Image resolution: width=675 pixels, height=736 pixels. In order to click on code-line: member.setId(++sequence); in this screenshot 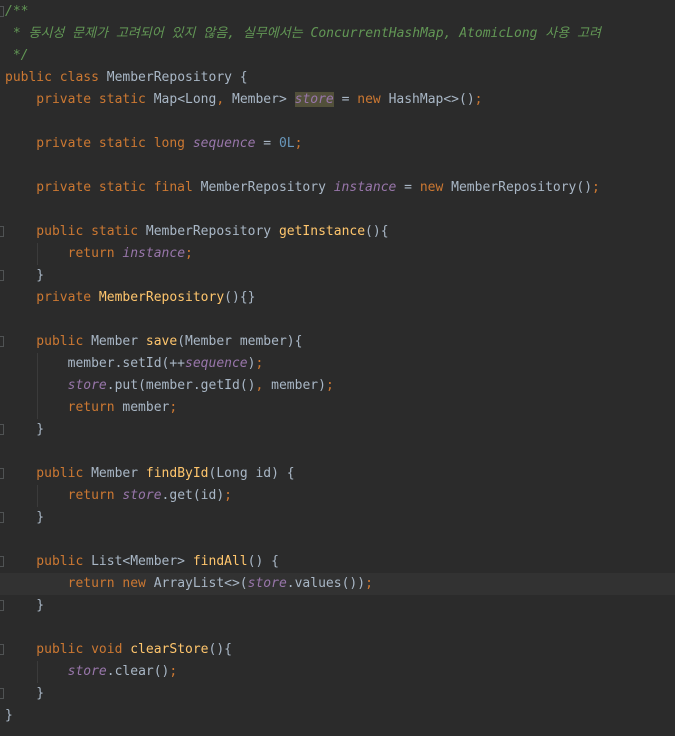, I will do `click(337, 364)`.